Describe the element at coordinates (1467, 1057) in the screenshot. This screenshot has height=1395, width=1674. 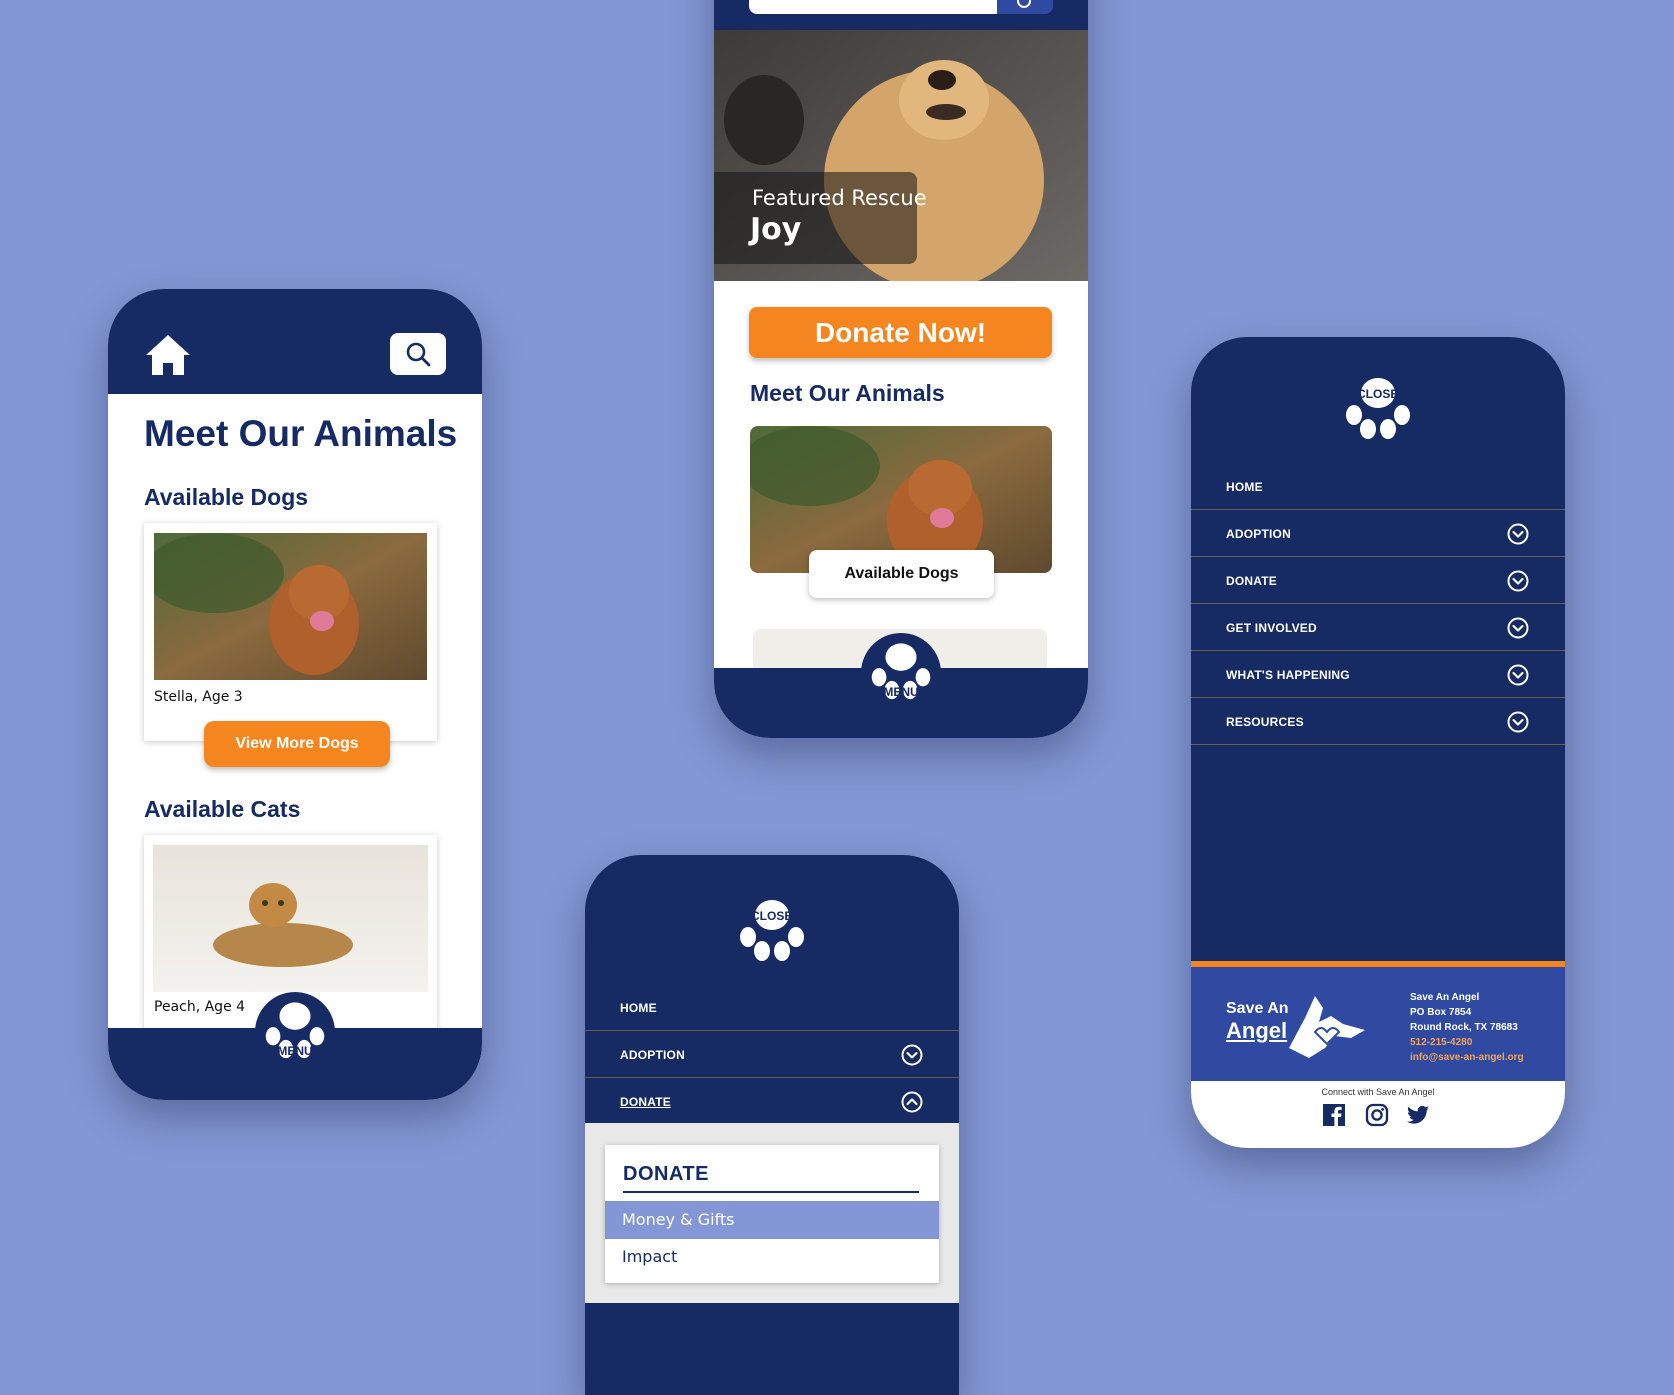
I see `footer-email: info@save-an-angel.org` at that location.